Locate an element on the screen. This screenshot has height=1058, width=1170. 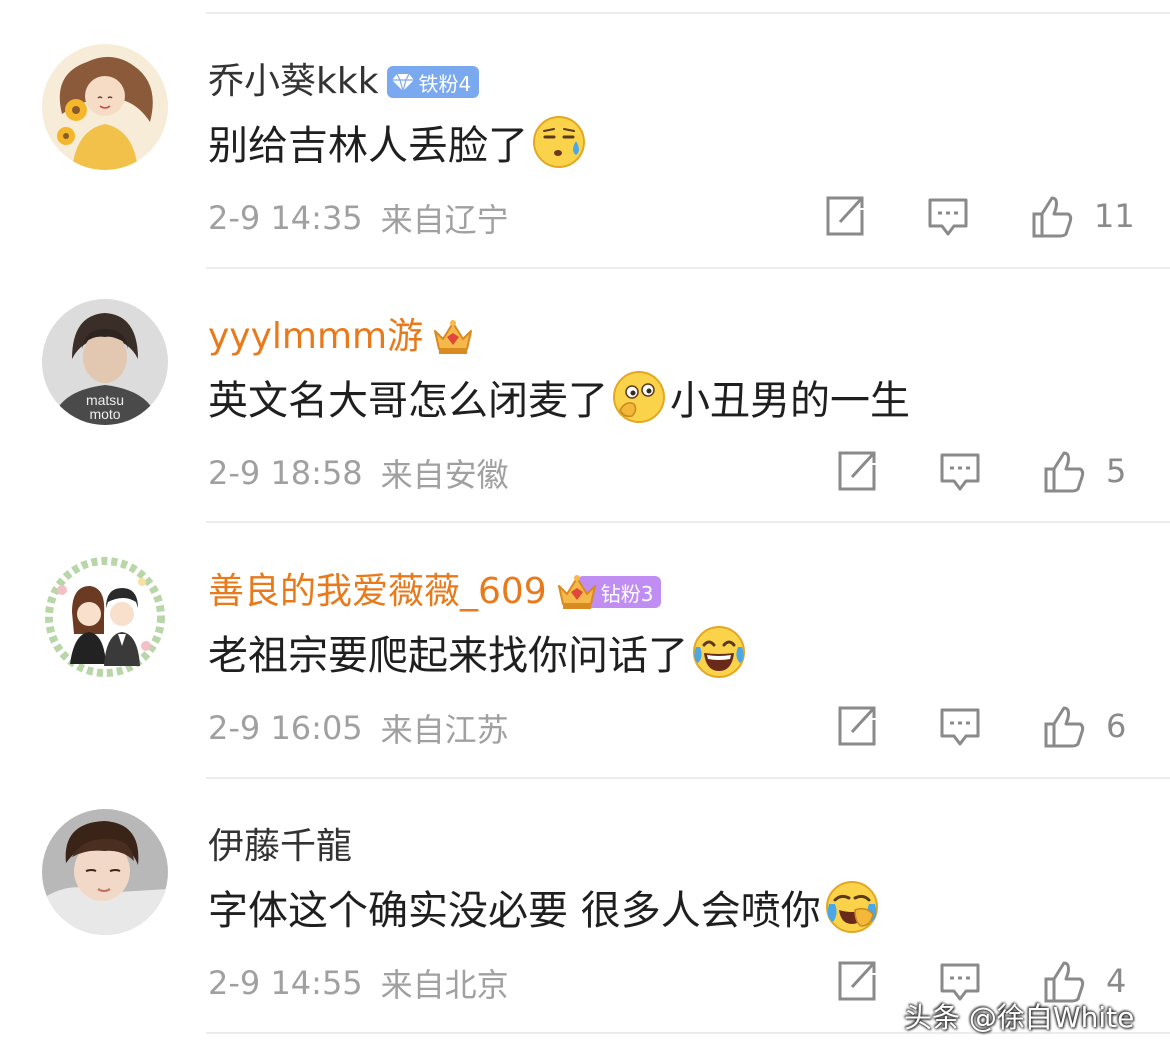
sweat-emoji-icon is located at coordinates (559, 142).